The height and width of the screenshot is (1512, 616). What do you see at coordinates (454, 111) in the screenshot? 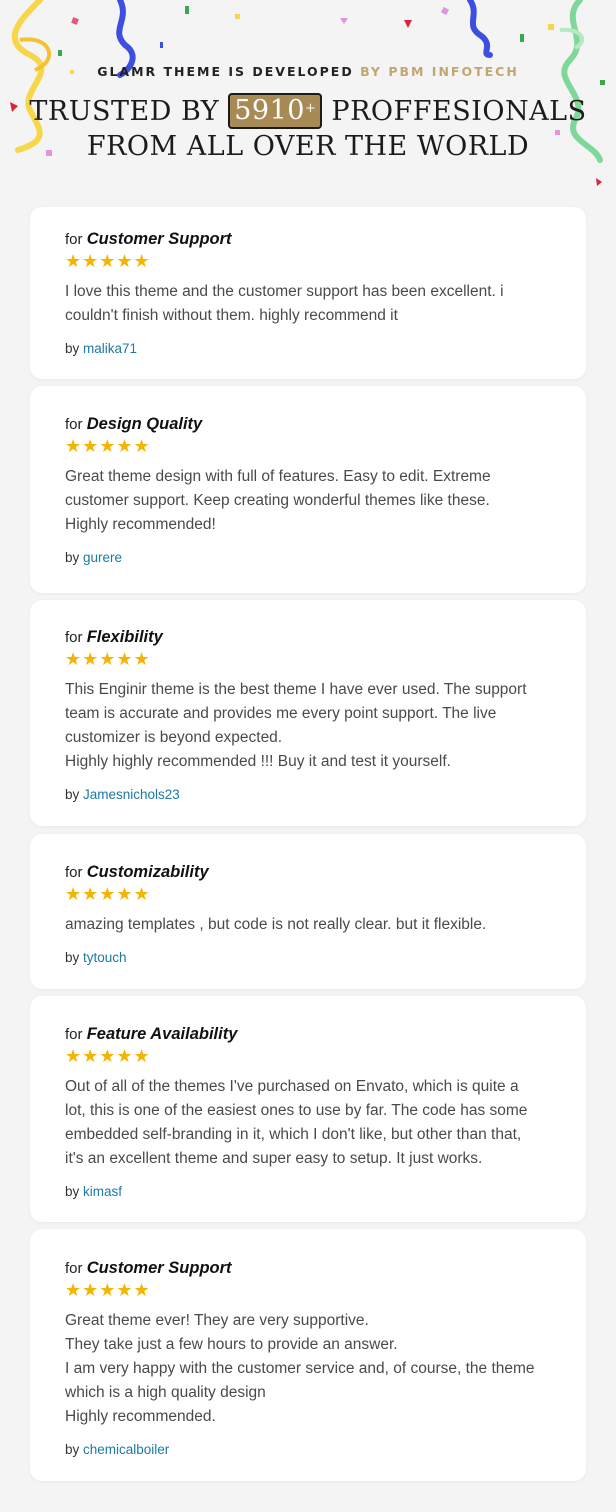
I see `headline-suffix: PROFFESIONALS` at bounding box center [454, 111].